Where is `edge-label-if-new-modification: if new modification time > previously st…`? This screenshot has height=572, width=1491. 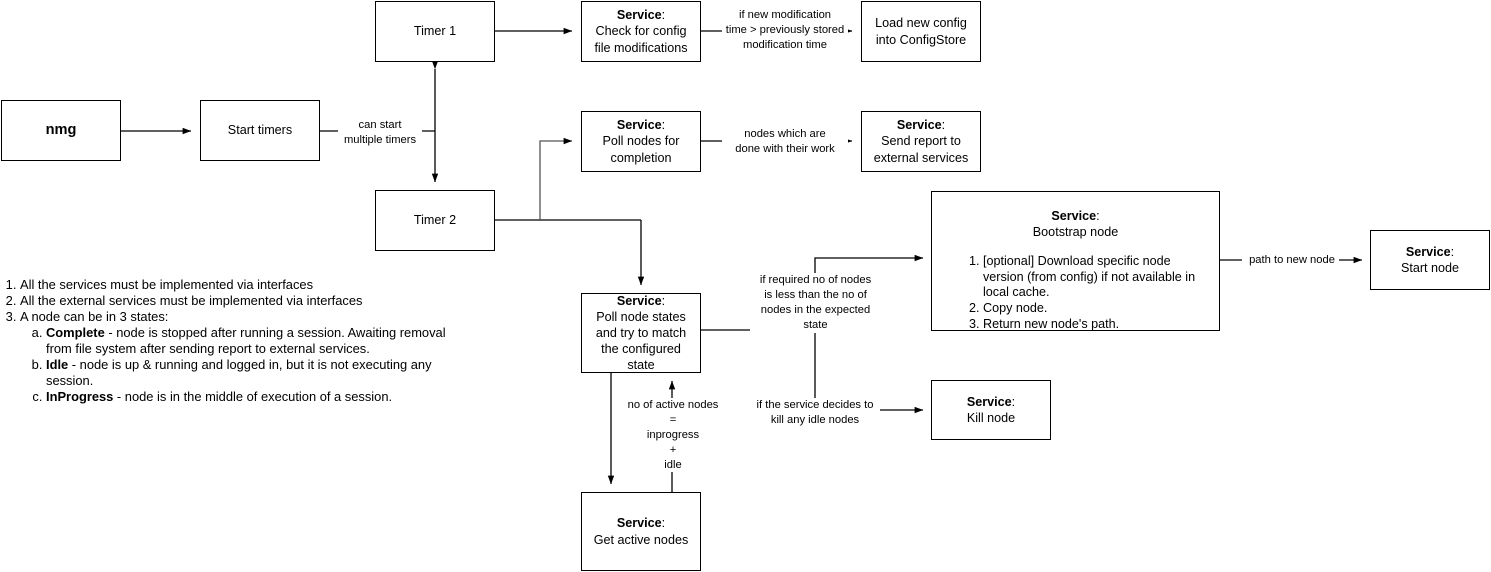 edge-label-if-new-modification: if new modification time > previously st… is located at coordinates (785, 30).